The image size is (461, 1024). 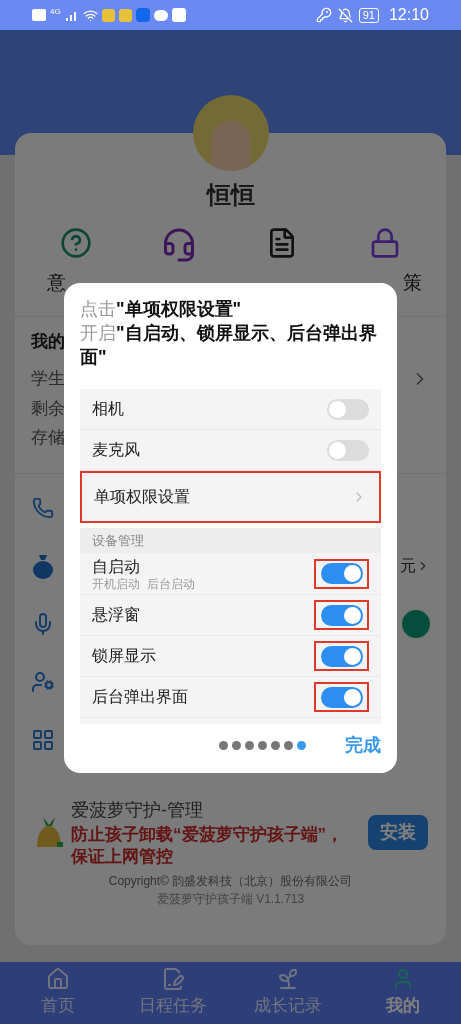 What do you see at coordinates (143, 583) in the screenshot?
I see `setting-description: 开机启动 后台启动` at bounding box center [143, 583].